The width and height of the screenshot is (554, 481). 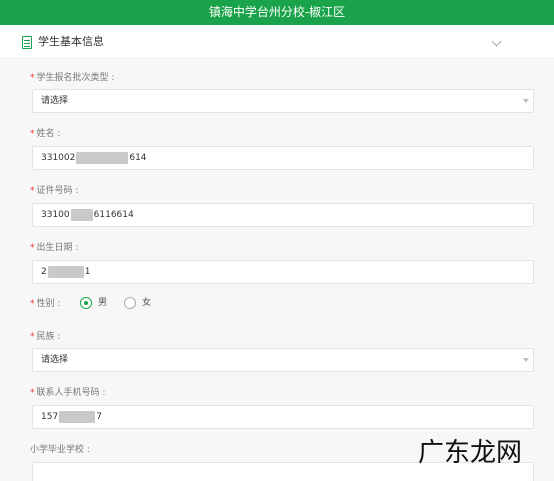 I want to click on batch-type-value: 请选择, so click(x=55, y=101).